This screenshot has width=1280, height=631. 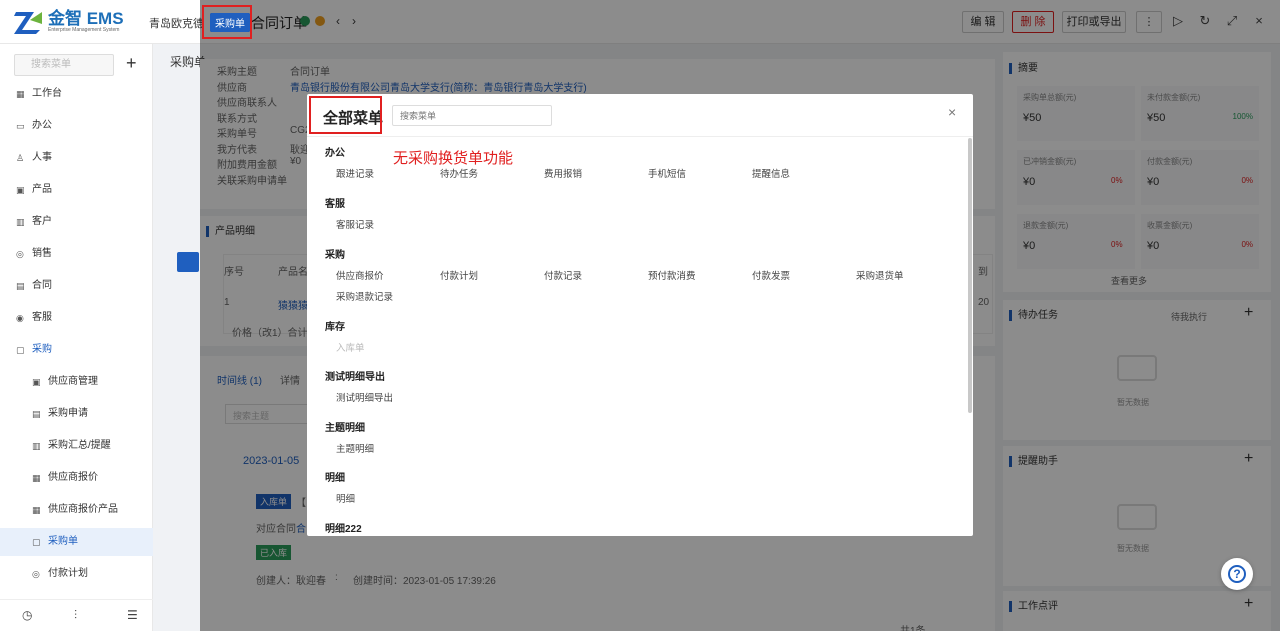 I want to click on sidebar-bottom-bar: ◷ ⫶ ☰, so click(x=76, y=615).